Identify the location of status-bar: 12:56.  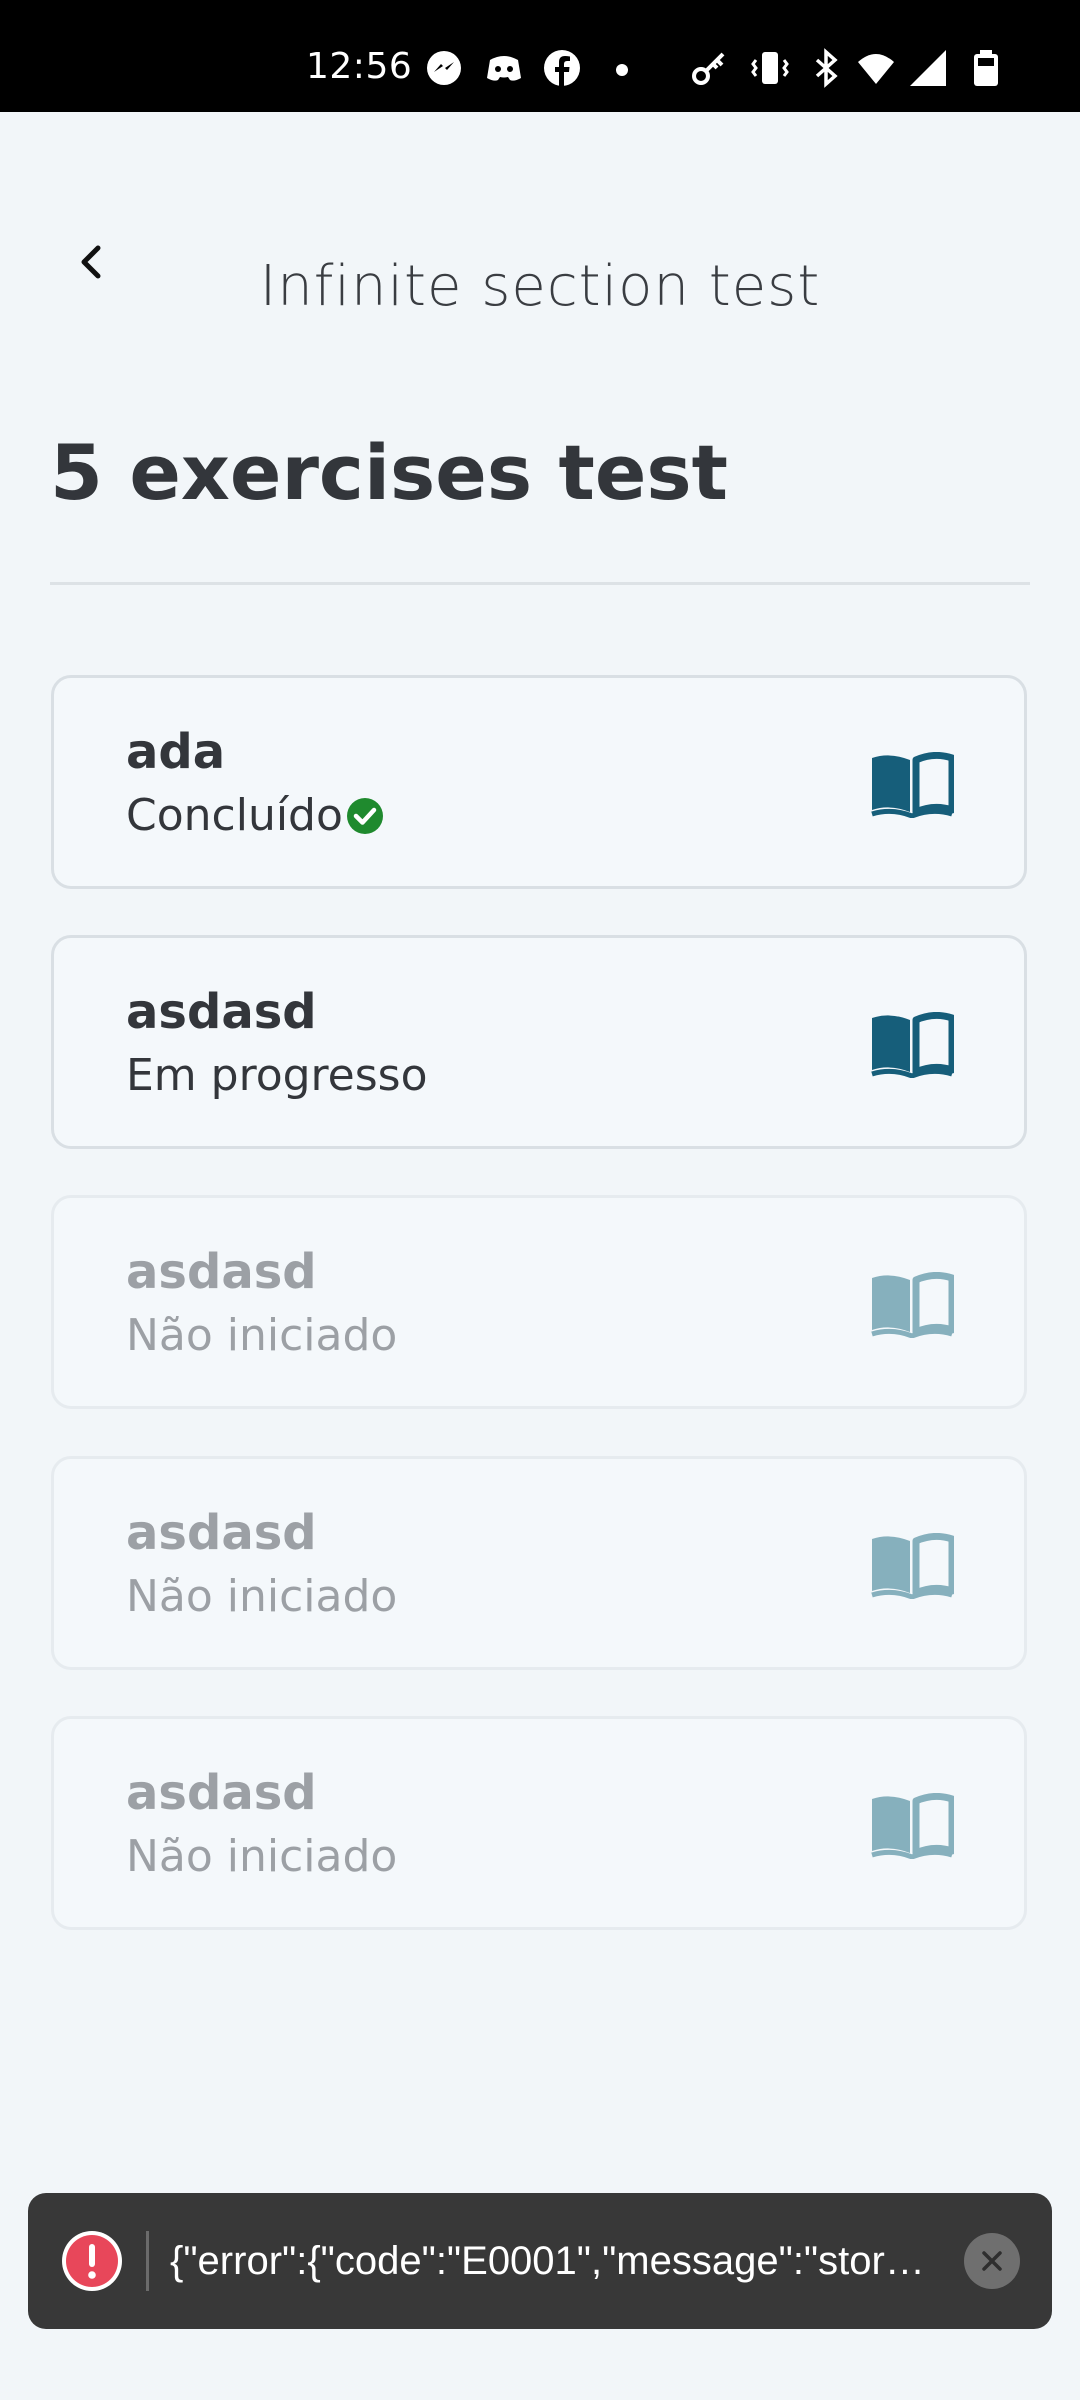
(540, 56).